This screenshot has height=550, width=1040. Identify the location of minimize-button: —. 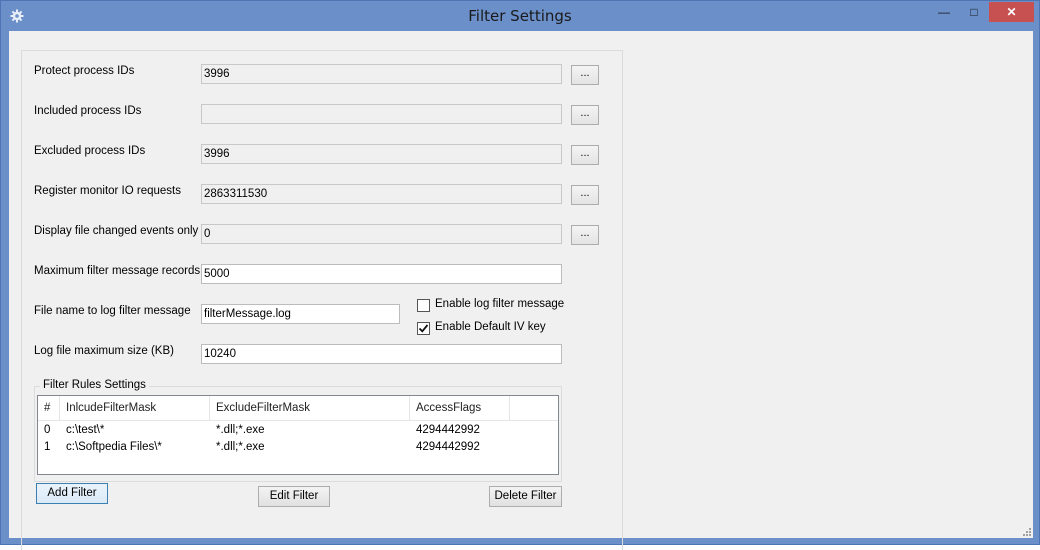
(944, 12).